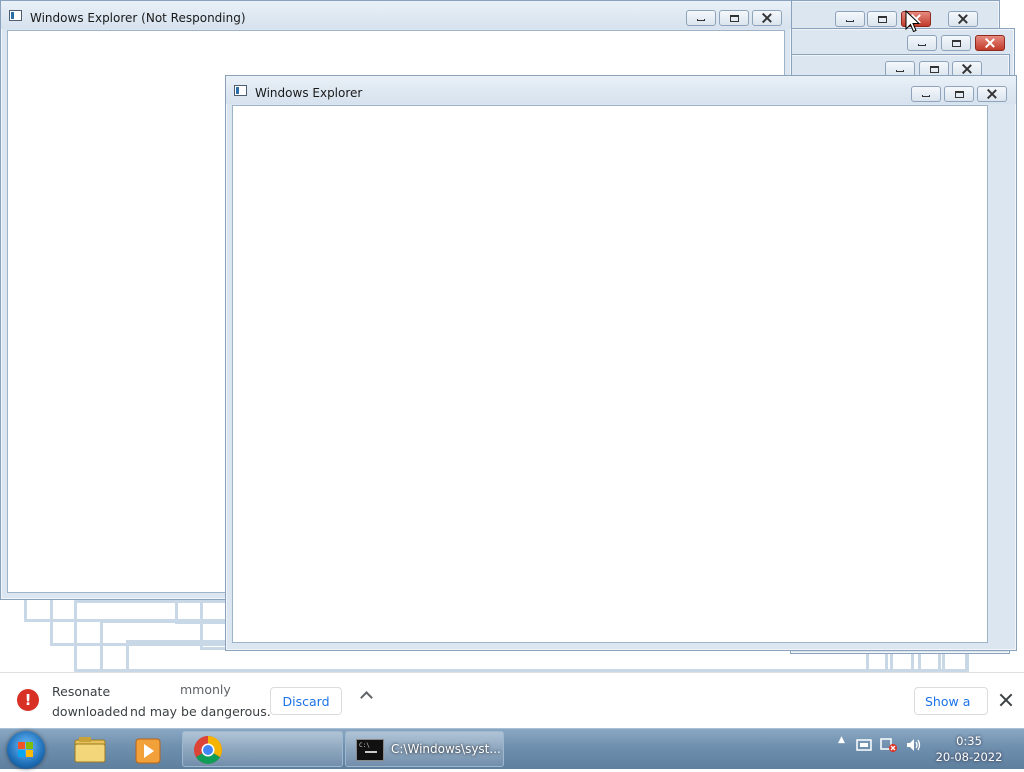 This screenshot has height=772, width=1024. What do you see at coordinates (200, 711) in the screenshot?
I see `download-warning-line2b: nd may be dangerous.` at bounding box center [200, 711].